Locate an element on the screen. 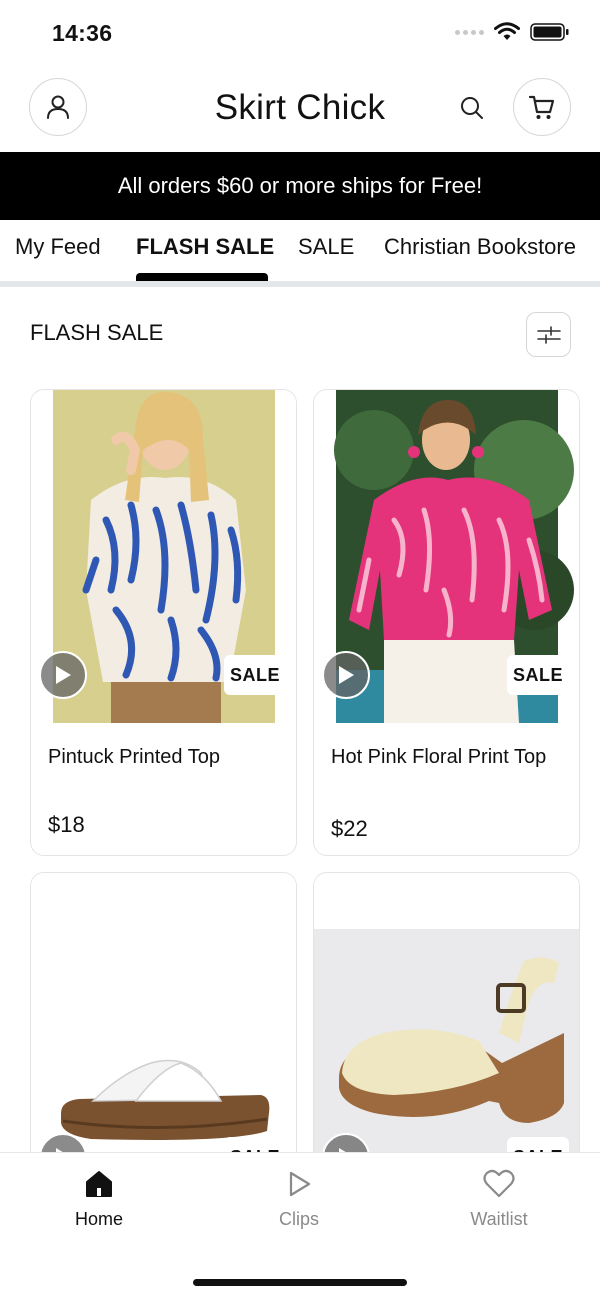 This screenshot has width=600, height=1299. sliders-icon is located at coordinates (548, 334).